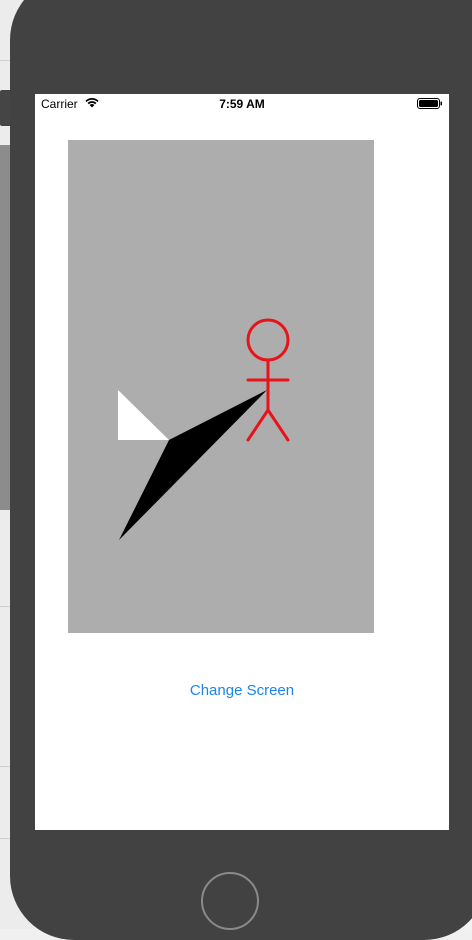 This screenshot has width=472, height=940. Describe the element at coordinates (268, 340) in the screenshot. I see `stick-figure-head` at that location.